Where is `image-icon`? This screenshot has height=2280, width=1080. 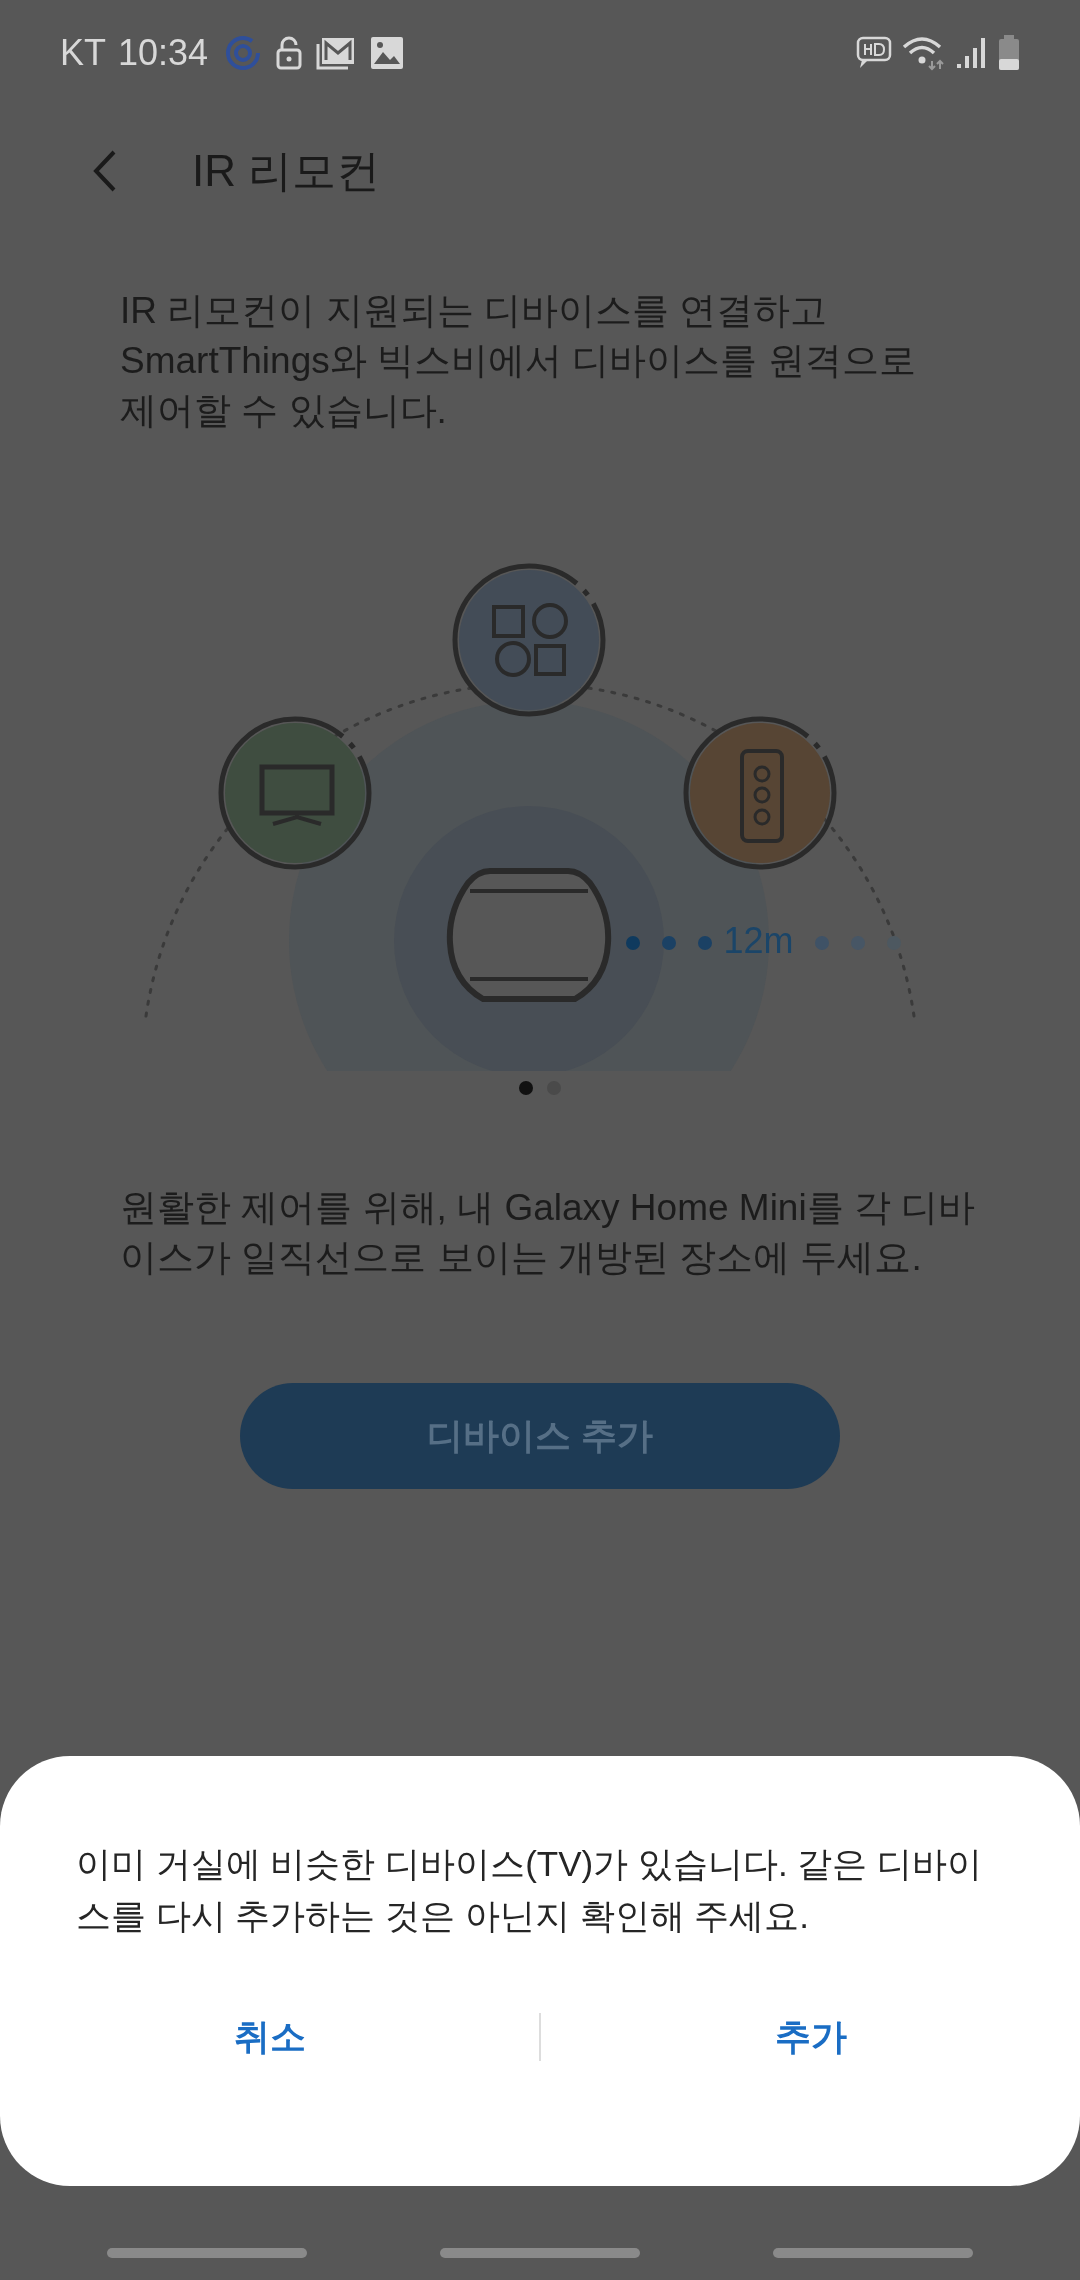 image-icon is located at coordinates (387, 53).